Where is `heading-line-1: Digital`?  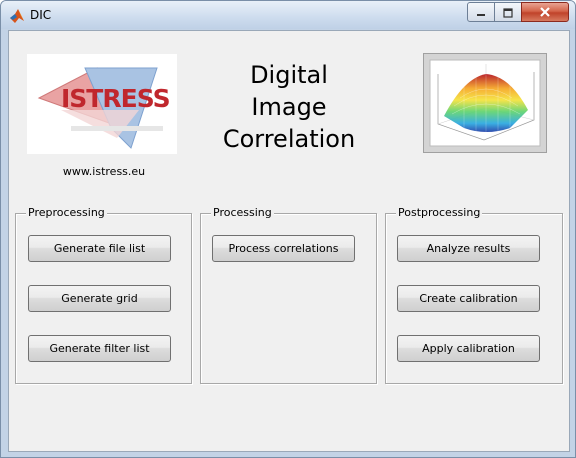
heading-line-1: Digital is located at coordinates (289, 75).